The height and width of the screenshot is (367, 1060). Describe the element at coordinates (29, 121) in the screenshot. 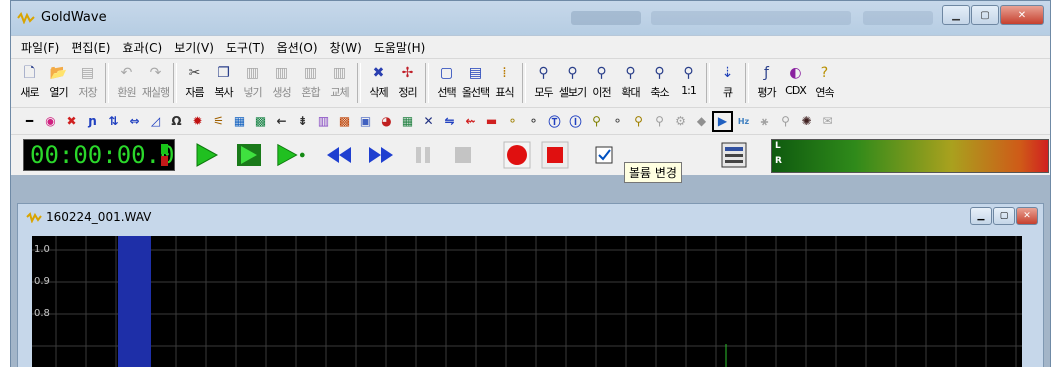

I see `effect-icon: ━` at that location.